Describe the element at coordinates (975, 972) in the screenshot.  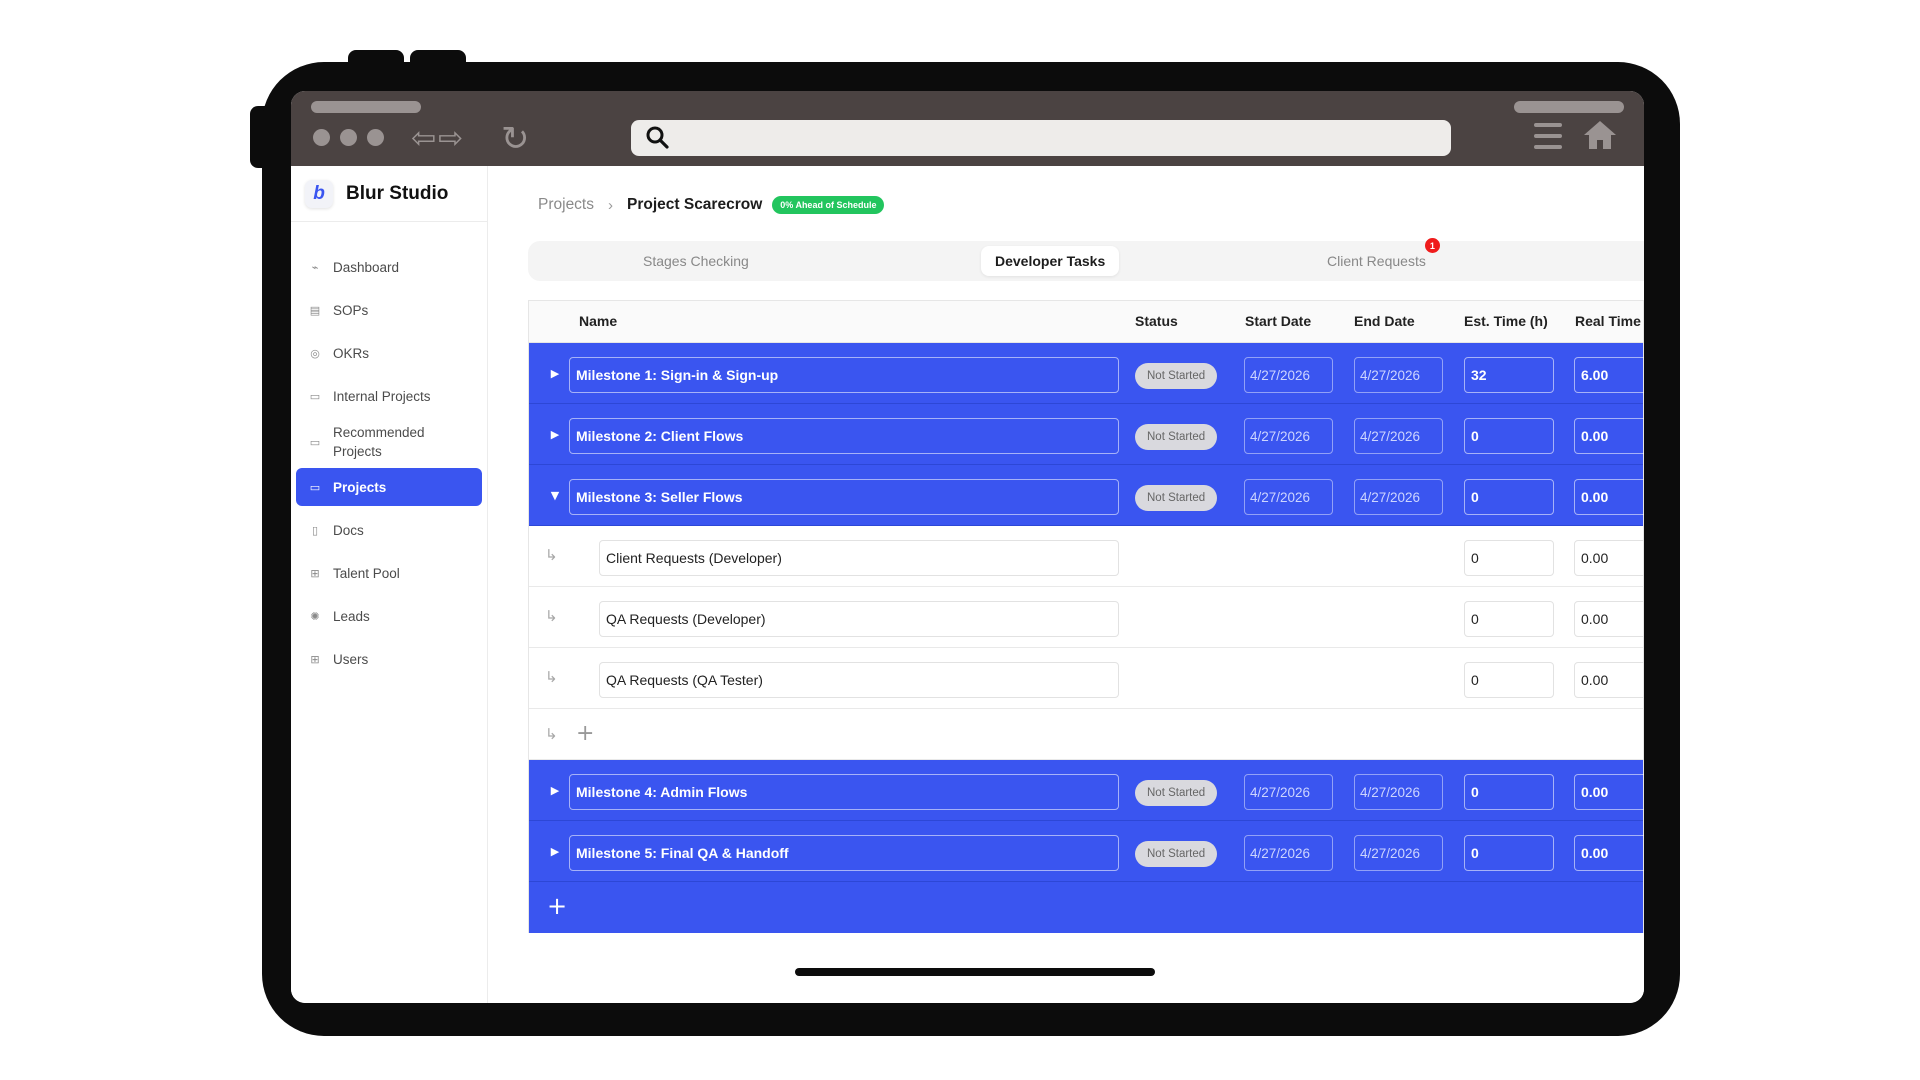
I see `home-indicator` at that location.